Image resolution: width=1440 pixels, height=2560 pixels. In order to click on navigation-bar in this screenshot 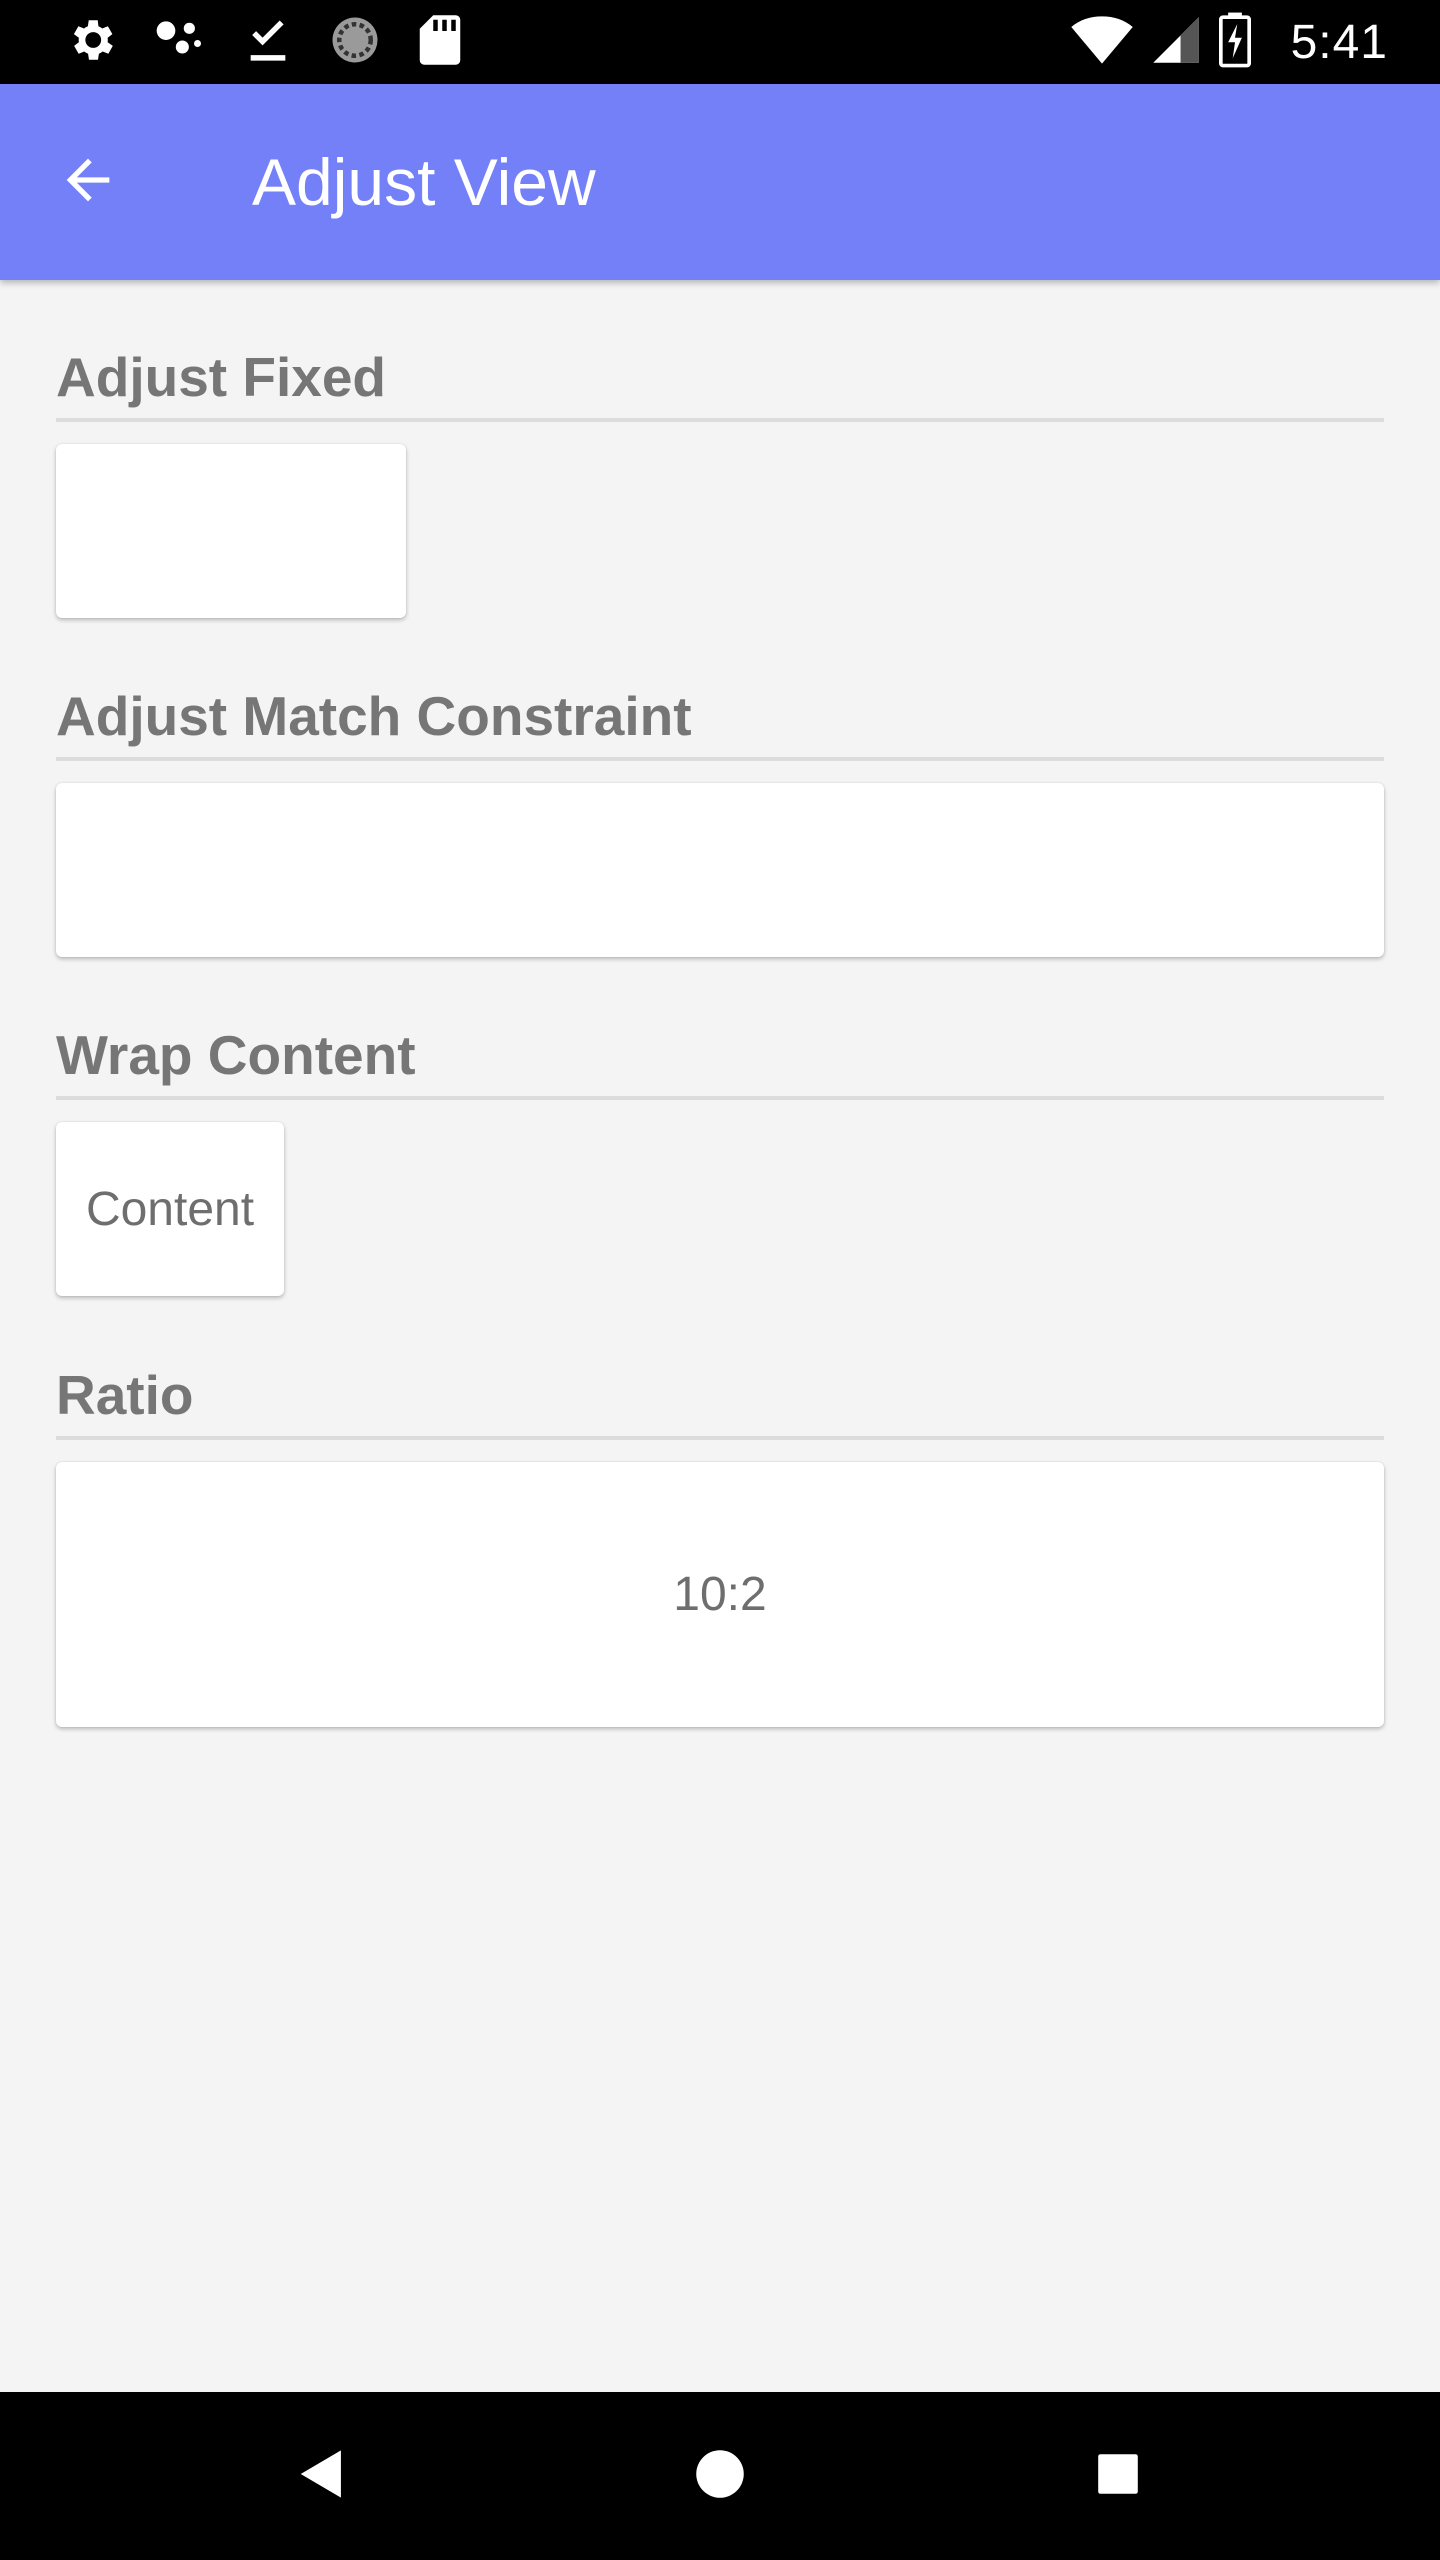, I will do `click(720, 2476)`.